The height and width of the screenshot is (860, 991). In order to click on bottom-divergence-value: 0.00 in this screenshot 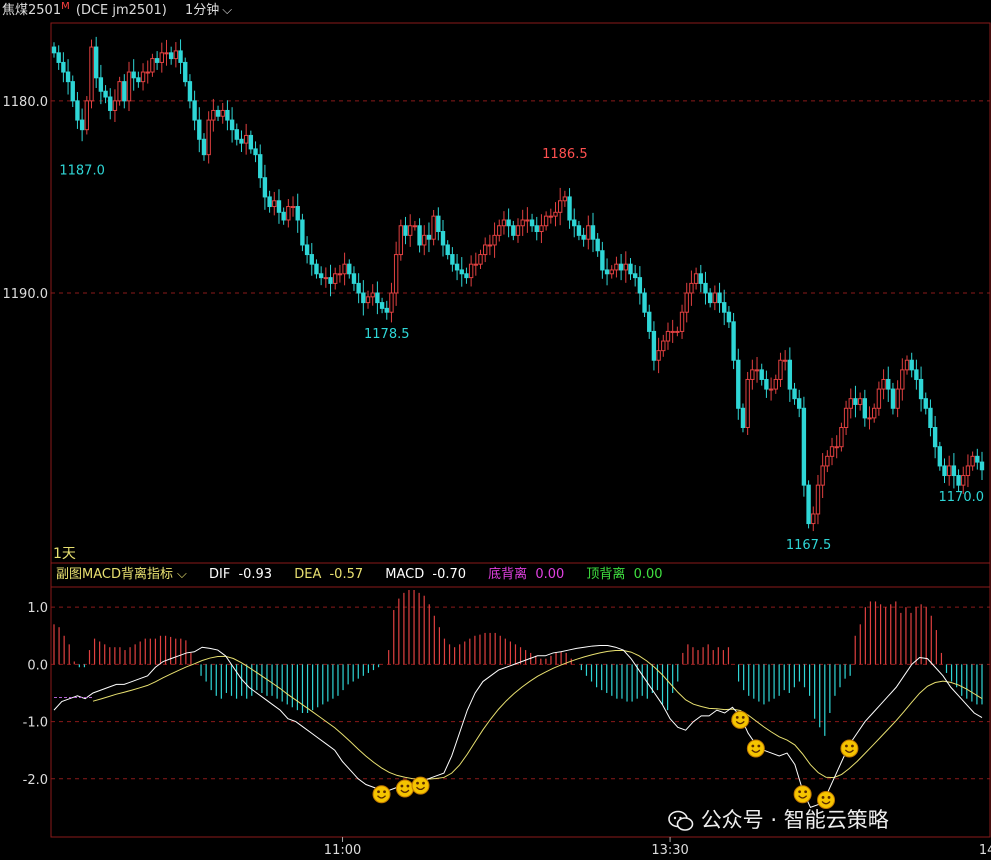, I will do `click(550, 574)`.